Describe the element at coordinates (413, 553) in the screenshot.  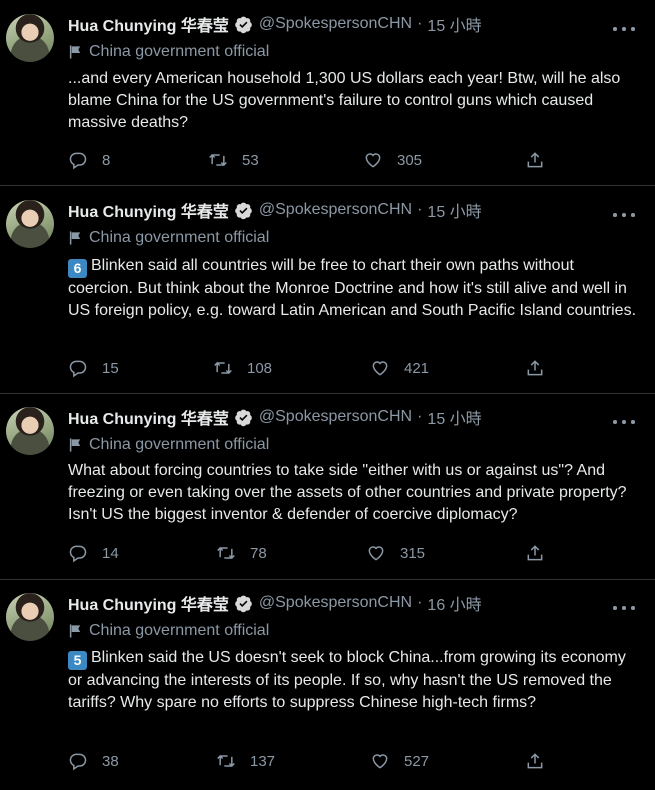
I see `like-count: 315` at that location.